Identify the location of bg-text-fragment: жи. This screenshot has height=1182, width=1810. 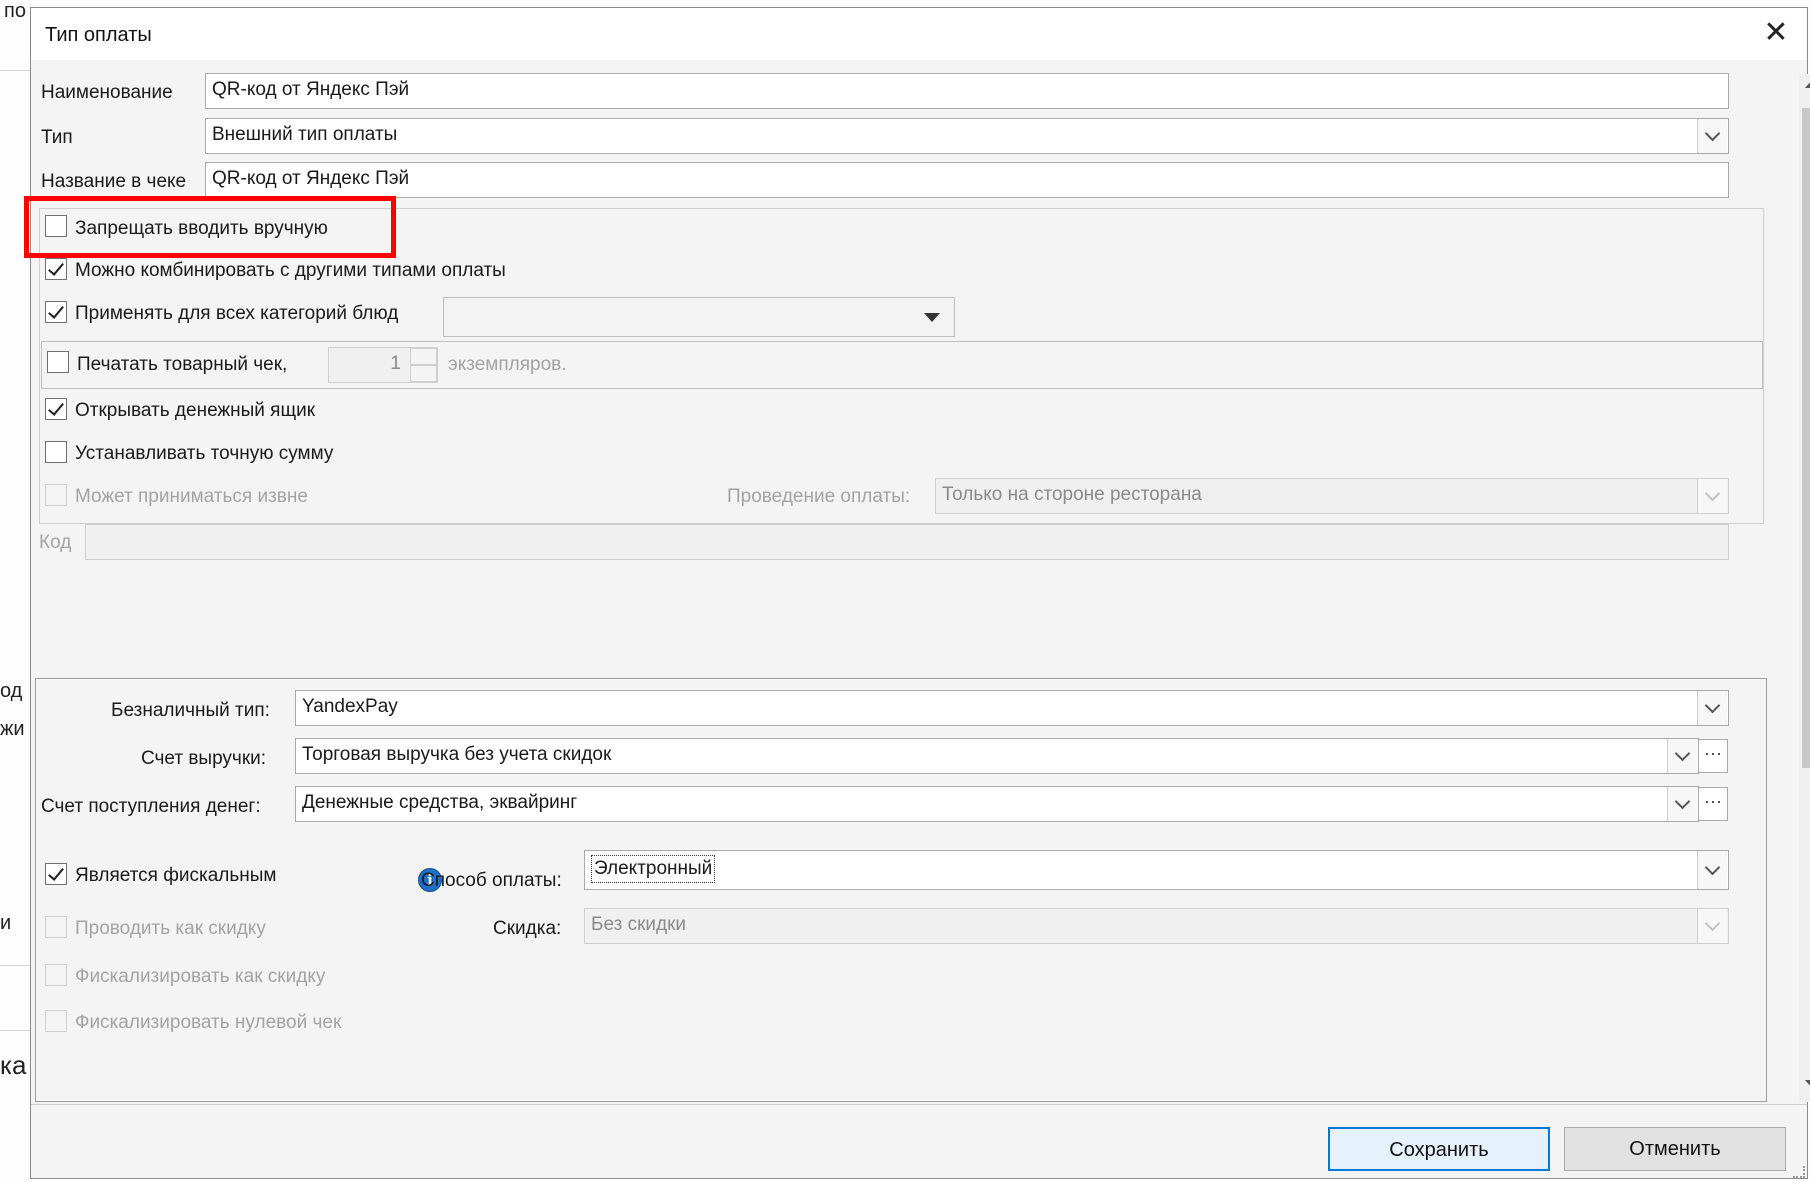
(12, 729).